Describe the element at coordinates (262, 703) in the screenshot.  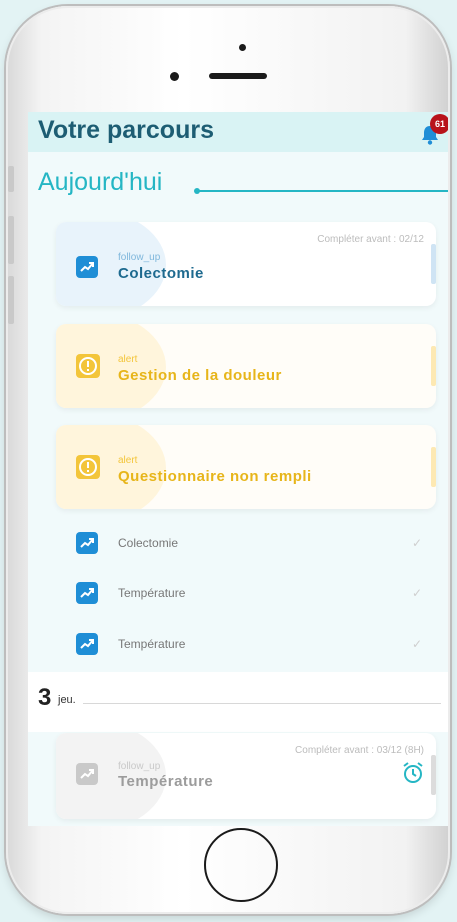
I see `date-line` at that location.